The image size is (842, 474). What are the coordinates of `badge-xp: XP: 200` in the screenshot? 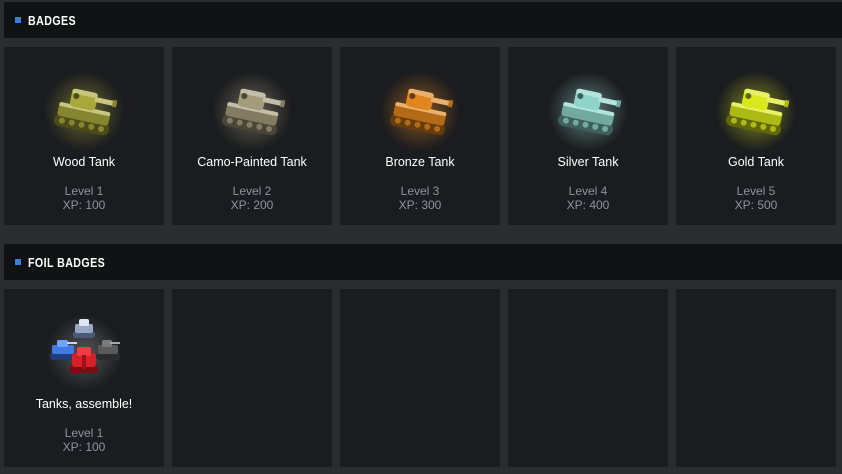 It's located at (252, 205).